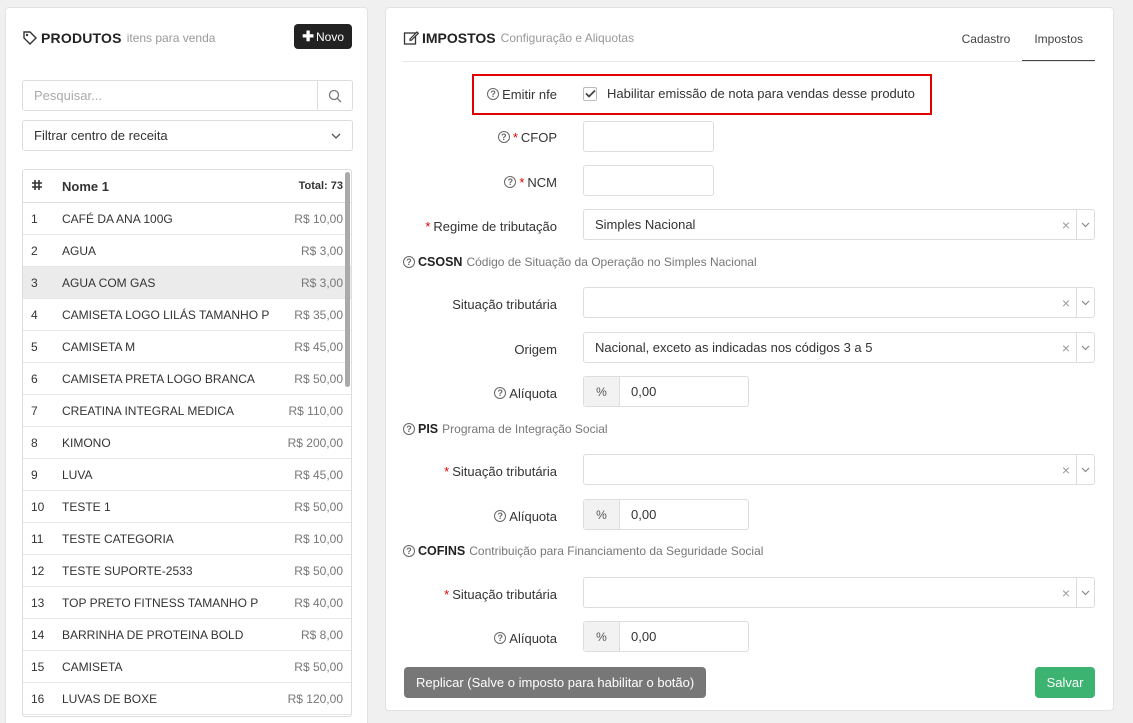 The width and height of the screenshot is (1133, 723). What do you see at coordinates (187, 603) in the screenshot?
I see `table-row: 13 TOP PRETO FITNESS TAMANHO P R$ 40,00` at bounding box center [187, 603].